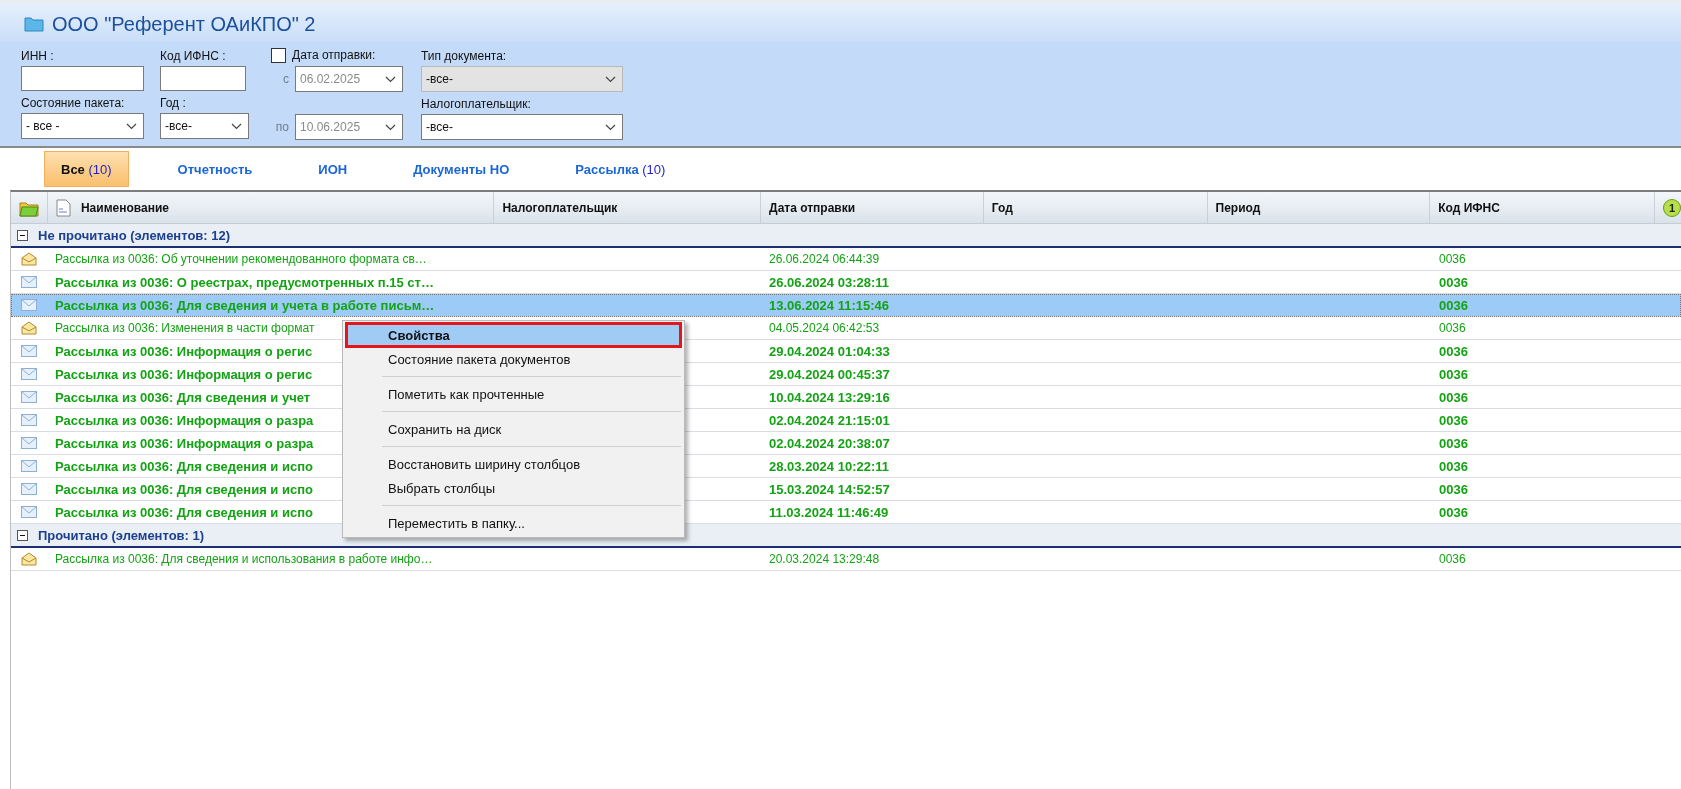  What do you see at coordinates (34, 24) in the screenshot?
I see `folder-icon` at bounding box center [34, 24].